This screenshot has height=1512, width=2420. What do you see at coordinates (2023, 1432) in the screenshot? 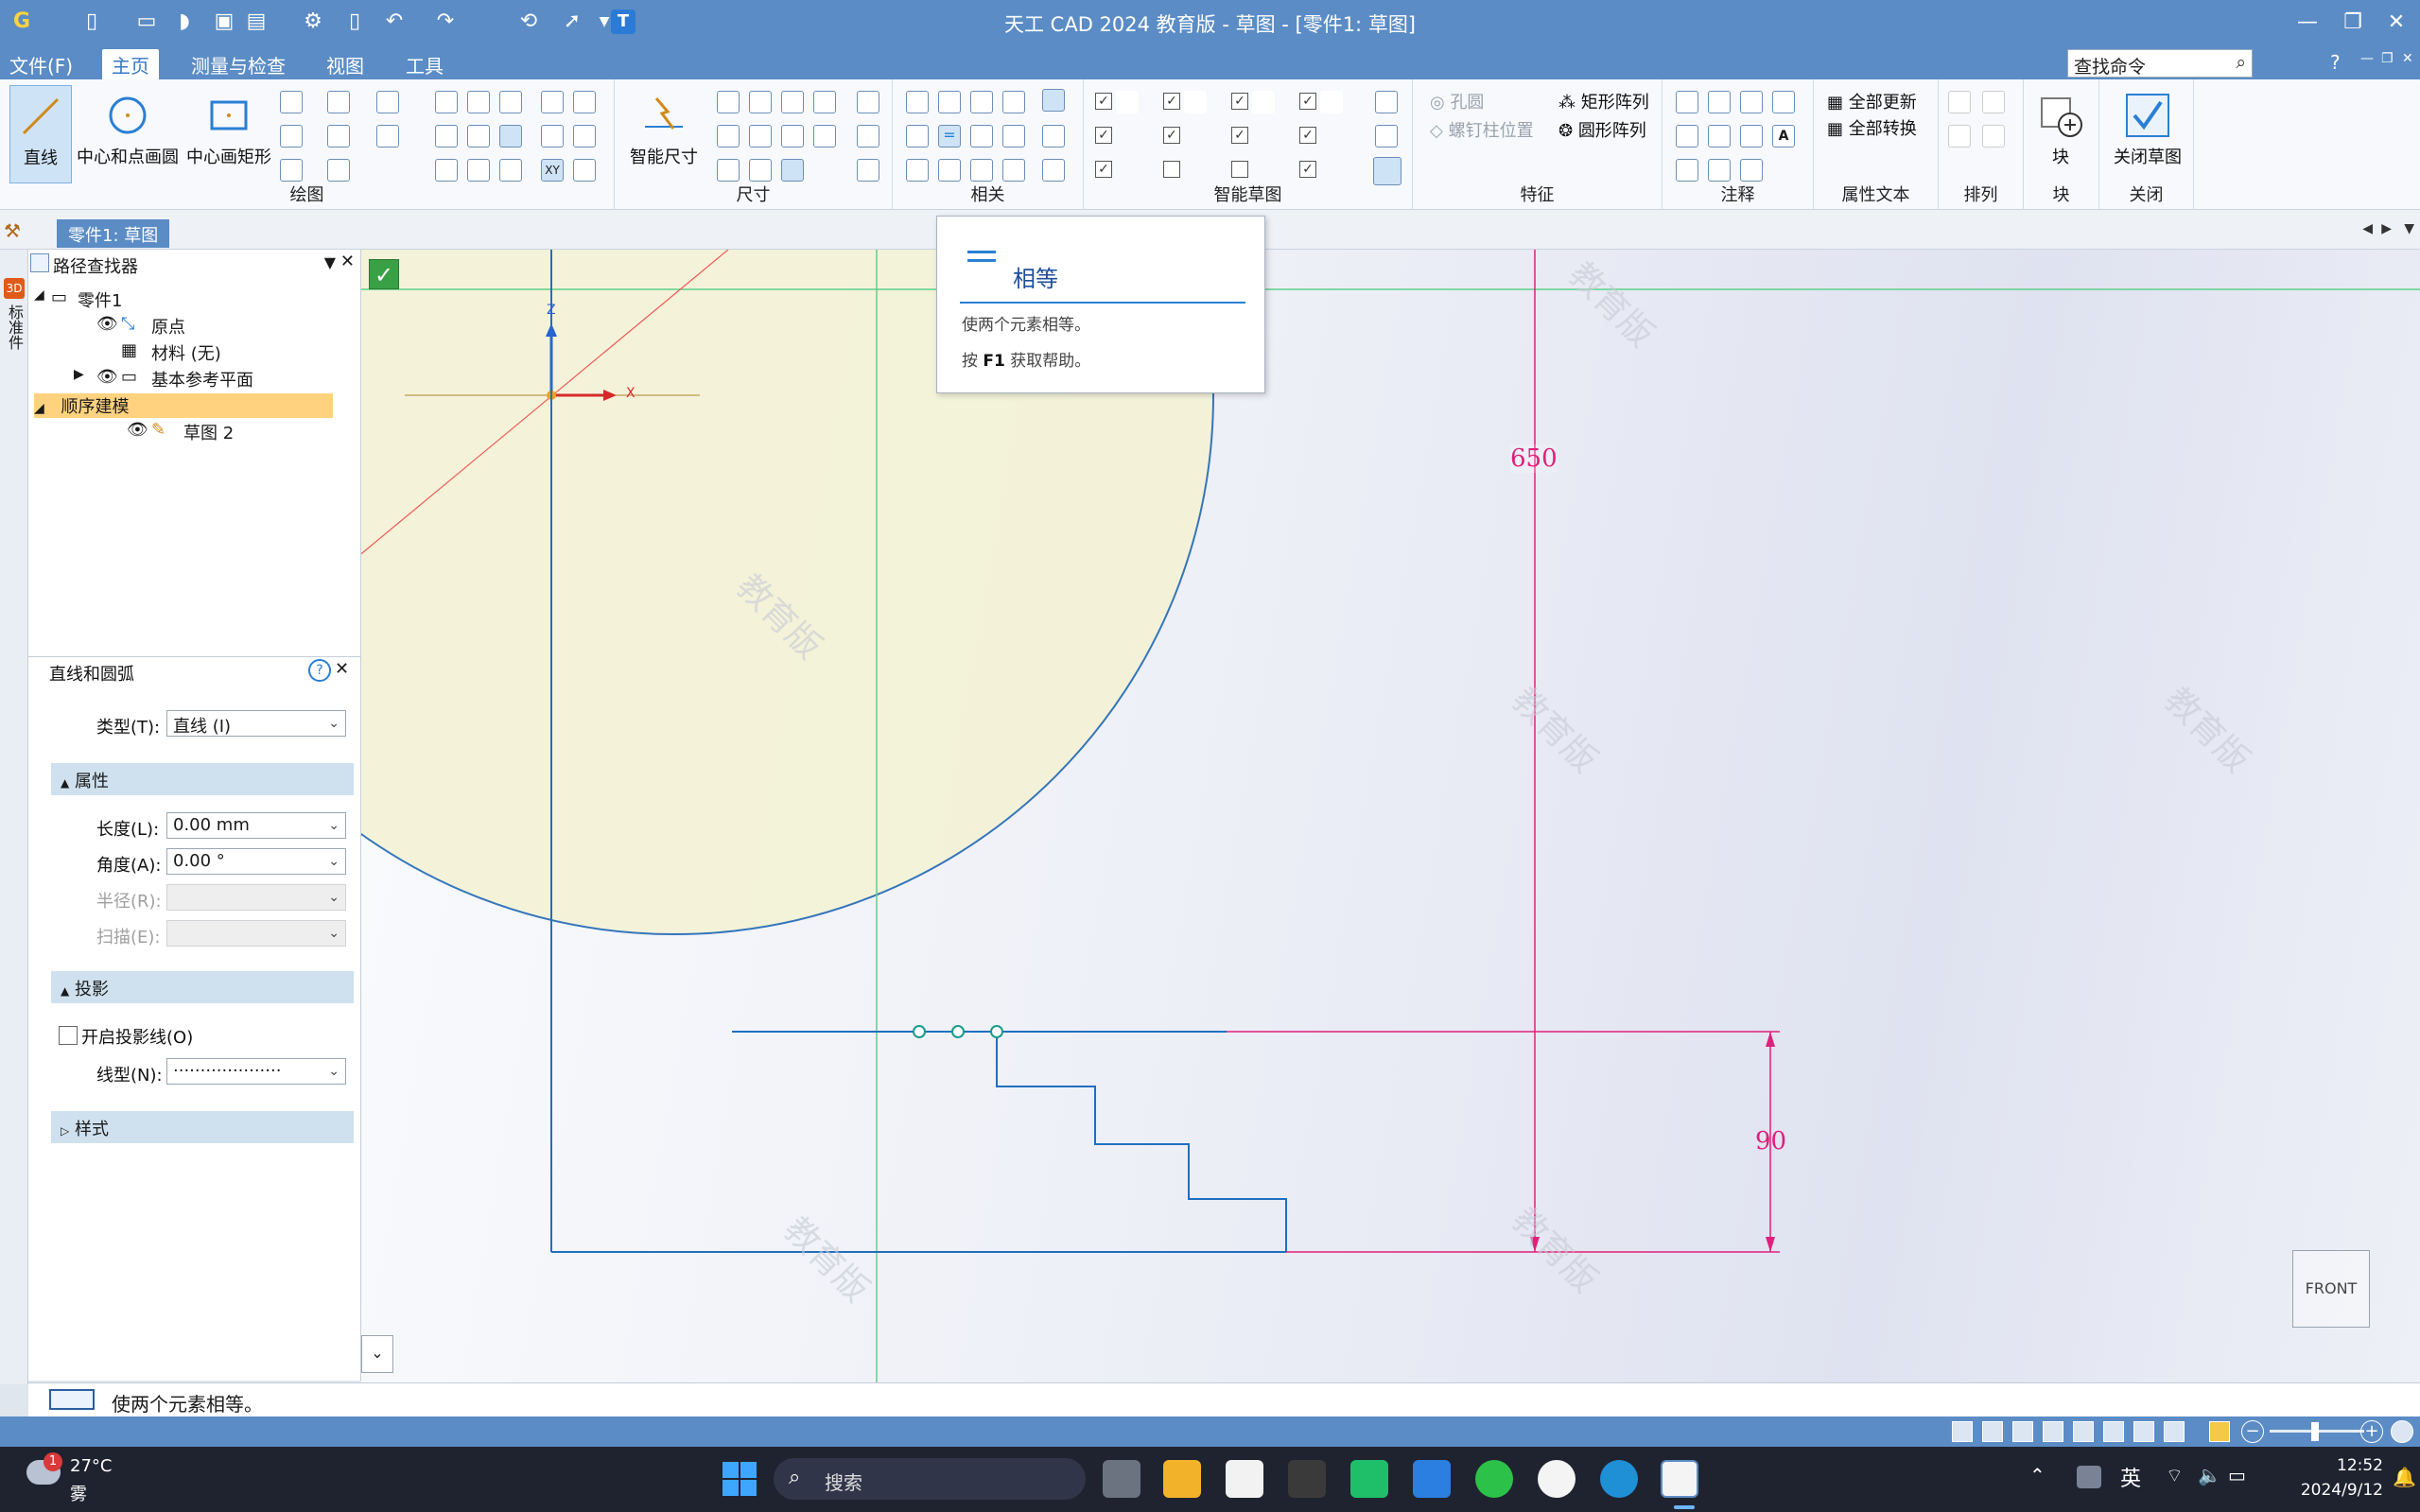
I see `zoom-area-icon` at bounding box center [2023, 1432].